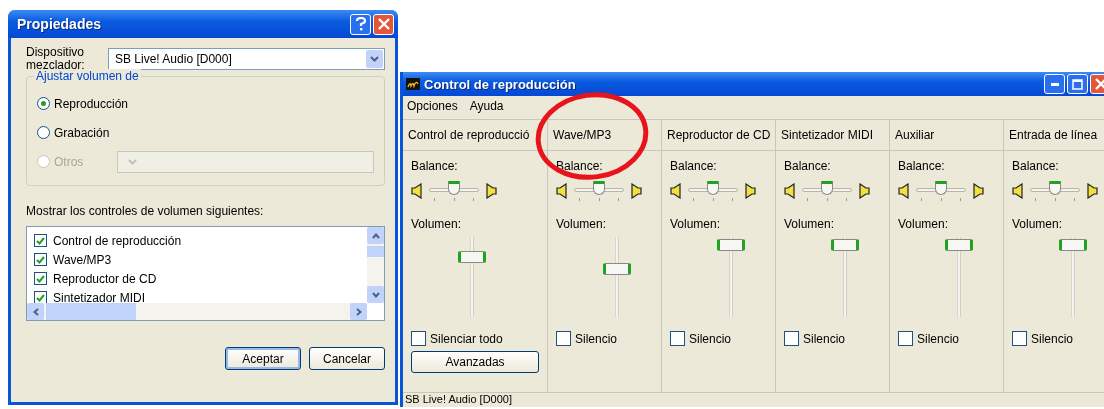 This screenshot has height=409, width=1104. I want to click on channel-name: Entrada de línea, so click(1053, 135).